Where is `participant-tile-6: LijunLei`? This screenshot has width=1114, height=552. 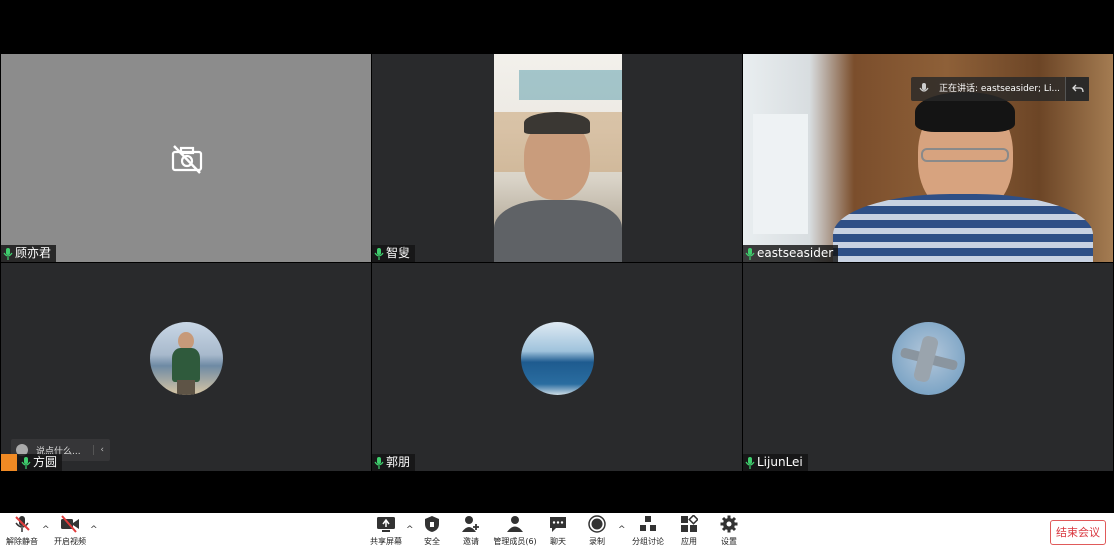
participant-tile-6: LijunLei is located at coordinates (928, 367).